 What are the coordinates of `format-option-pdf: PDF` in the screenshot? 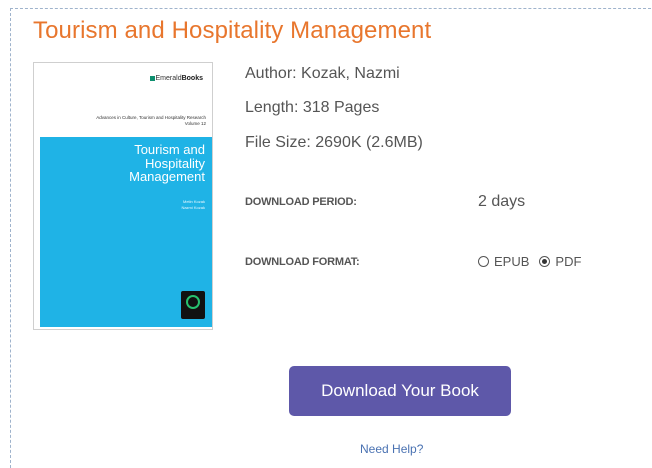 It's located at (560, 261).